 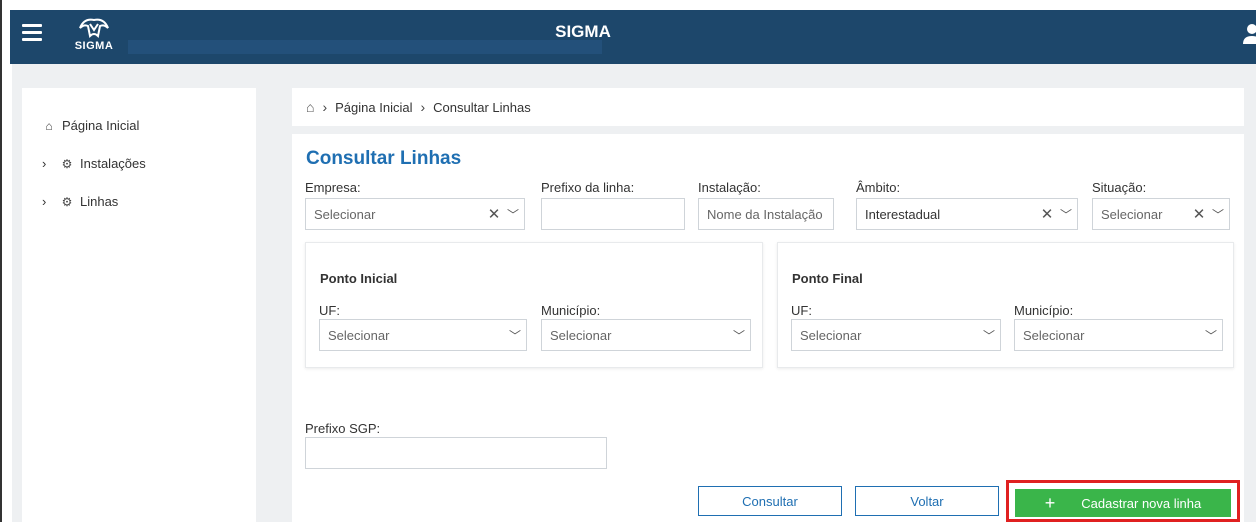 I want to click on prefixo-sgp-label: Prefixo SGP:, so click(x=343, y=428).